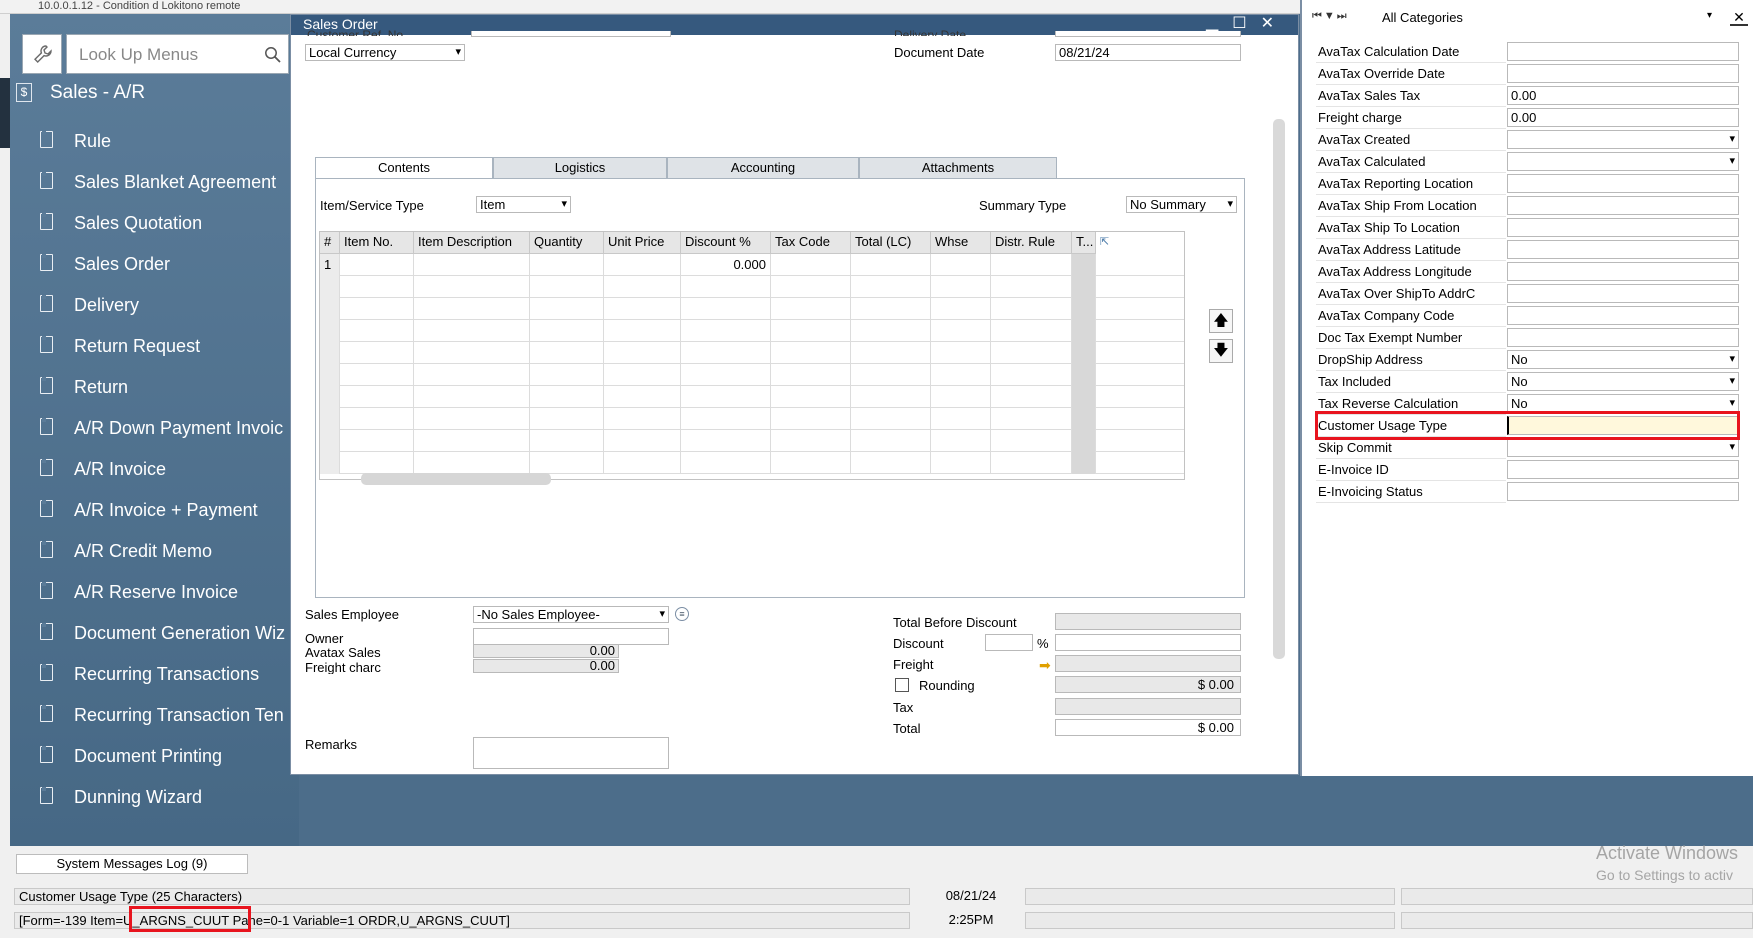  Describe the element at coordinates (752, 265) in the screenshot. I see `table-row: 1 0.000` at that location.